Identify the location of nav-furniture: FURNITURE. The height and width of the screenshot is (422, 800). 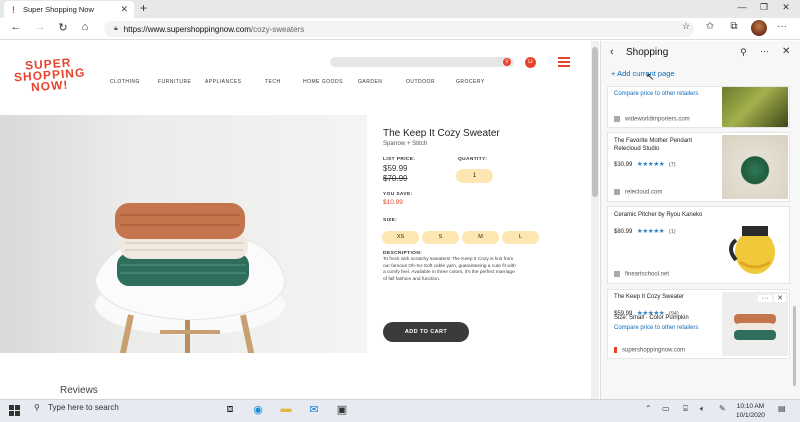
(174, 82).